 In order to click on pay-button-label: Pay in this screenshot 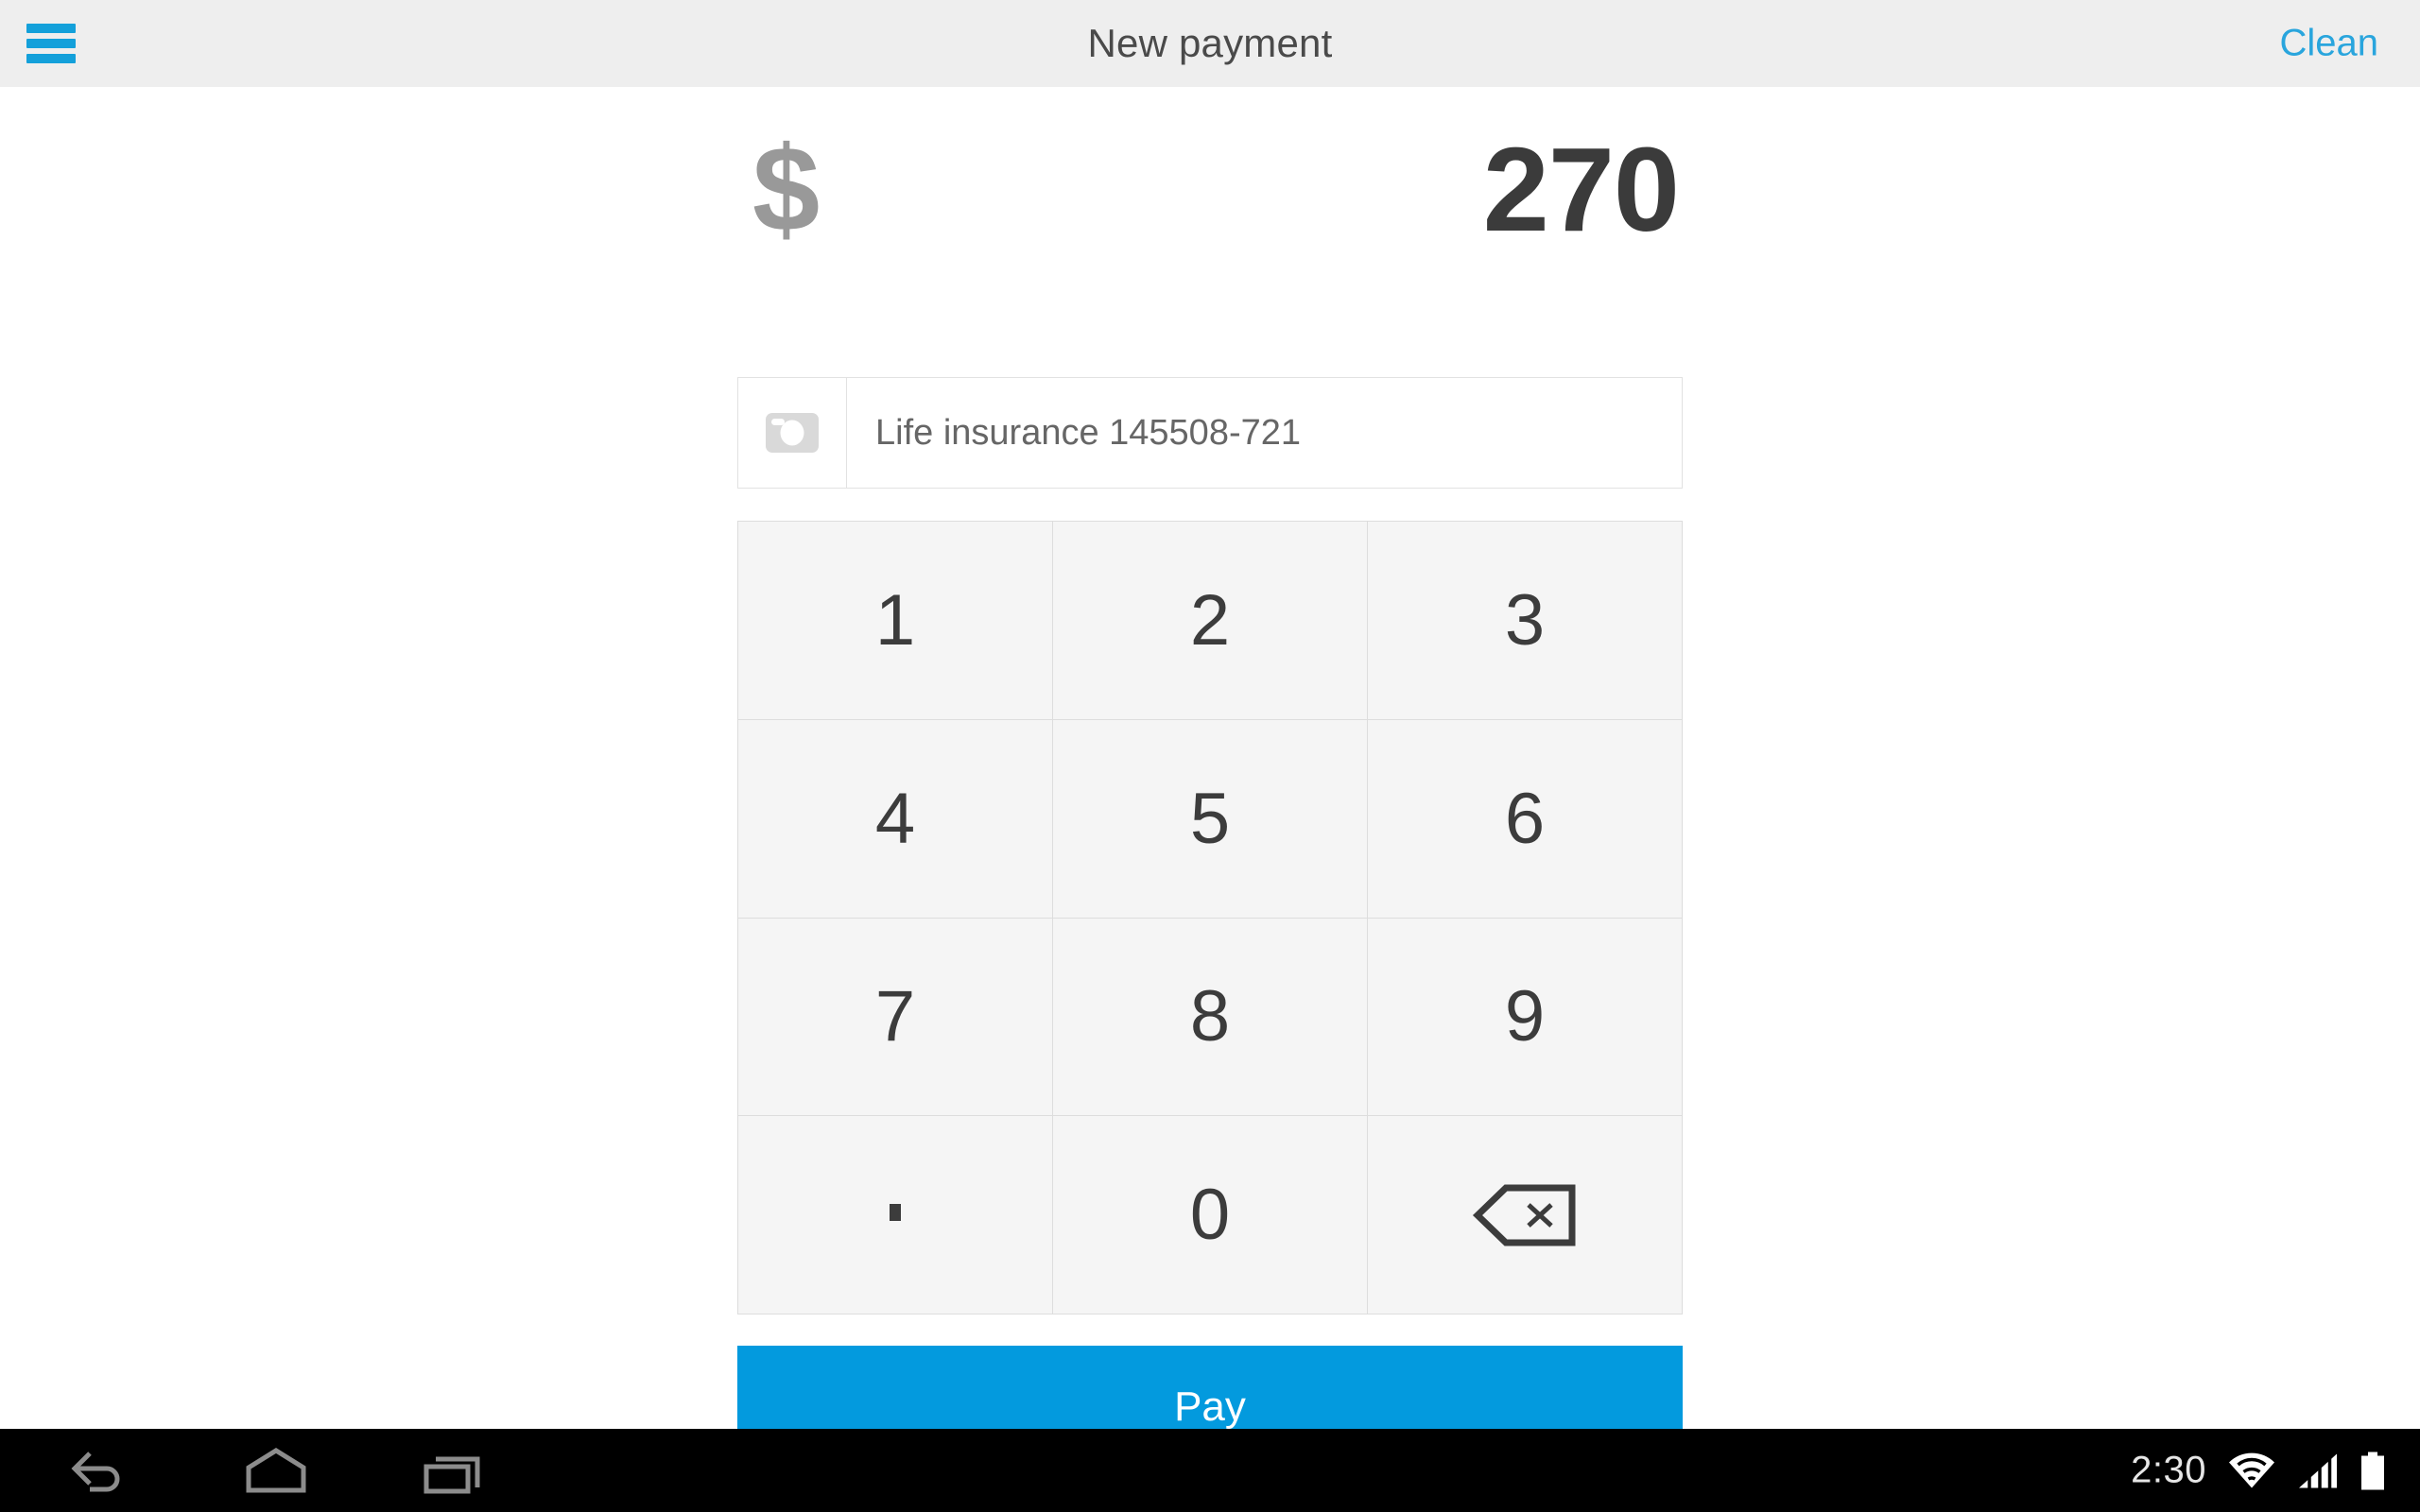, I will do `click(1210, 1406)`.